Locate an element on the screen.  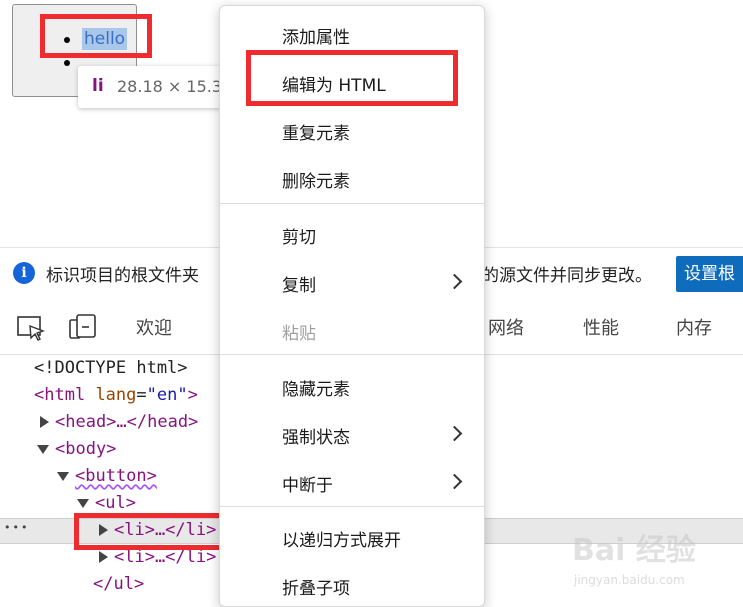
ul-tag: <ul> is located at coordinates (115, 503).